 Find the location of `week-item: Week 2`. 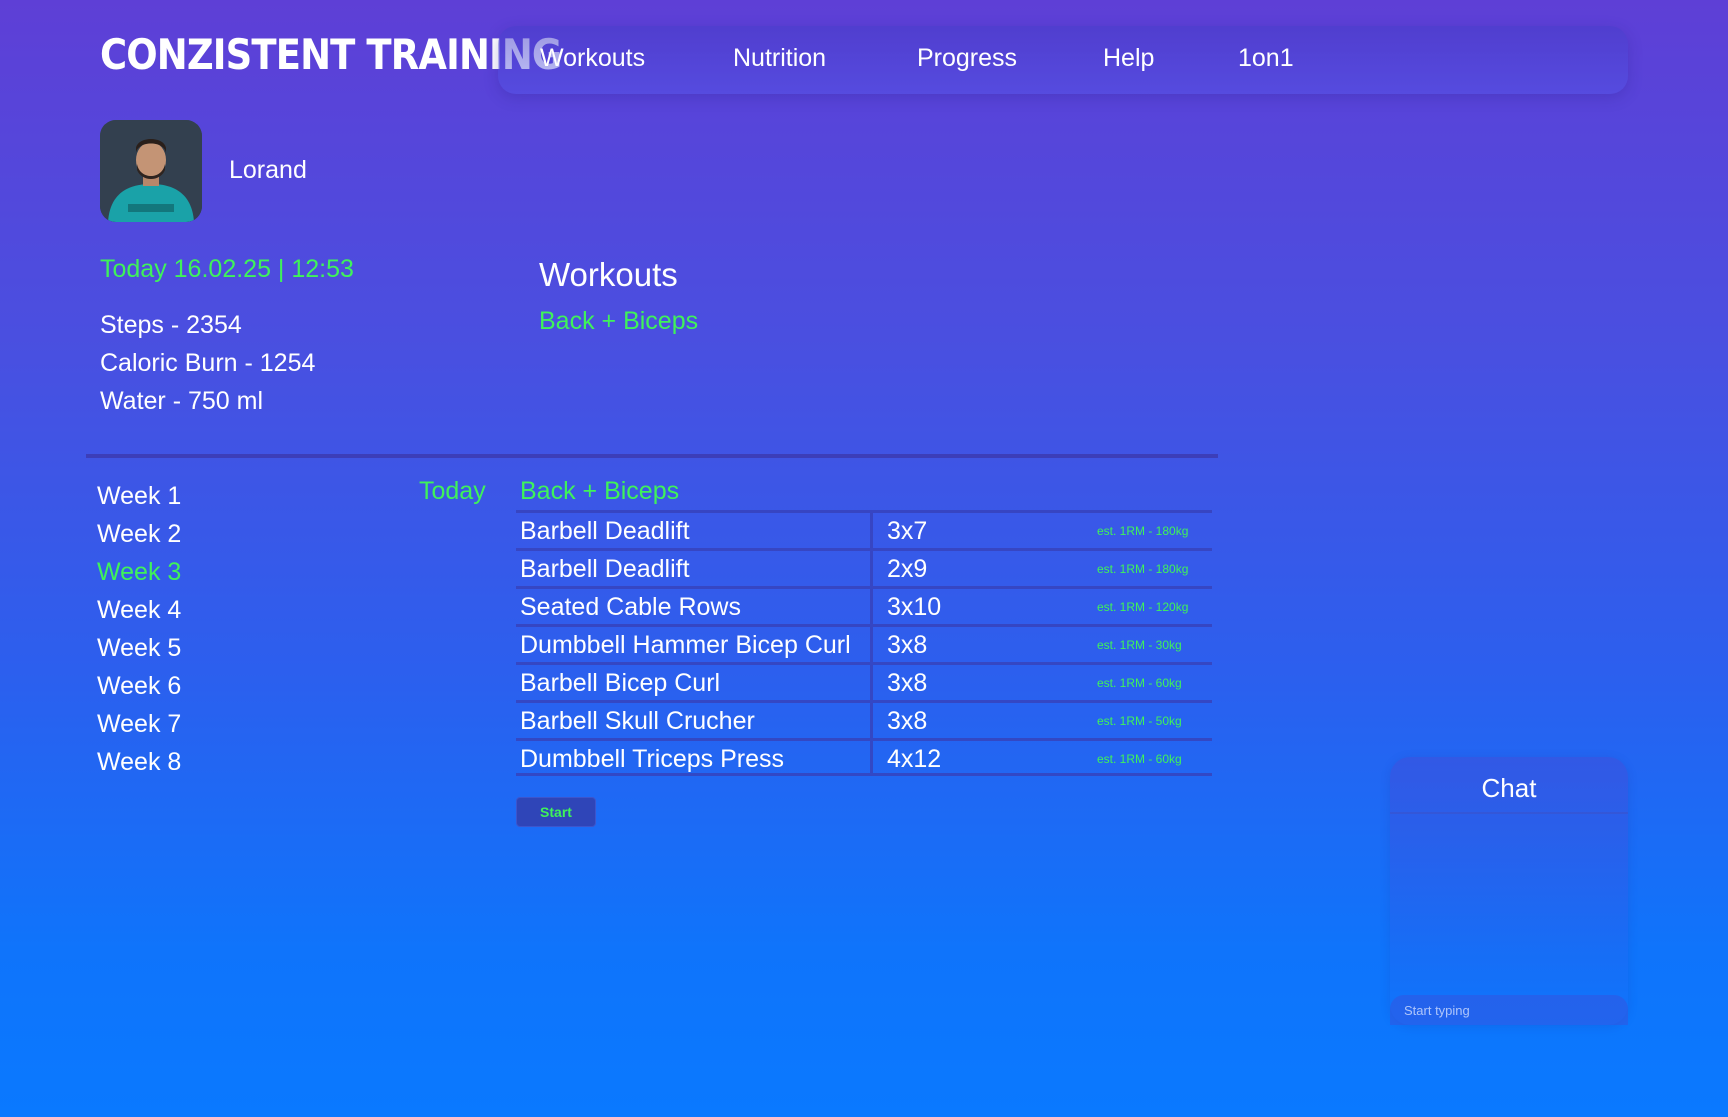

week-item: Week 2 is located at coordinates (139, 534).